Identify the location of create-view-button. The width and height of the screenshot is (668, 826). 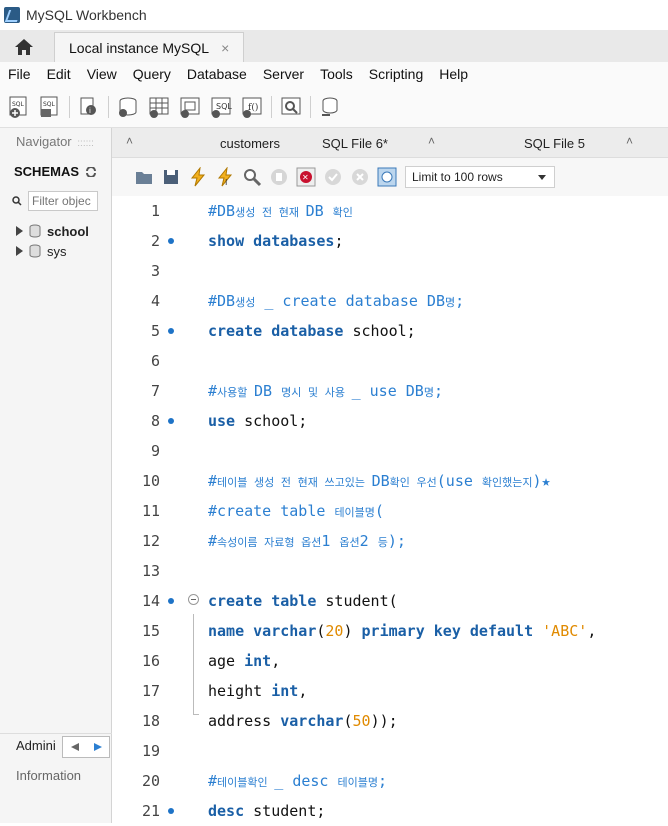
(190, 107).